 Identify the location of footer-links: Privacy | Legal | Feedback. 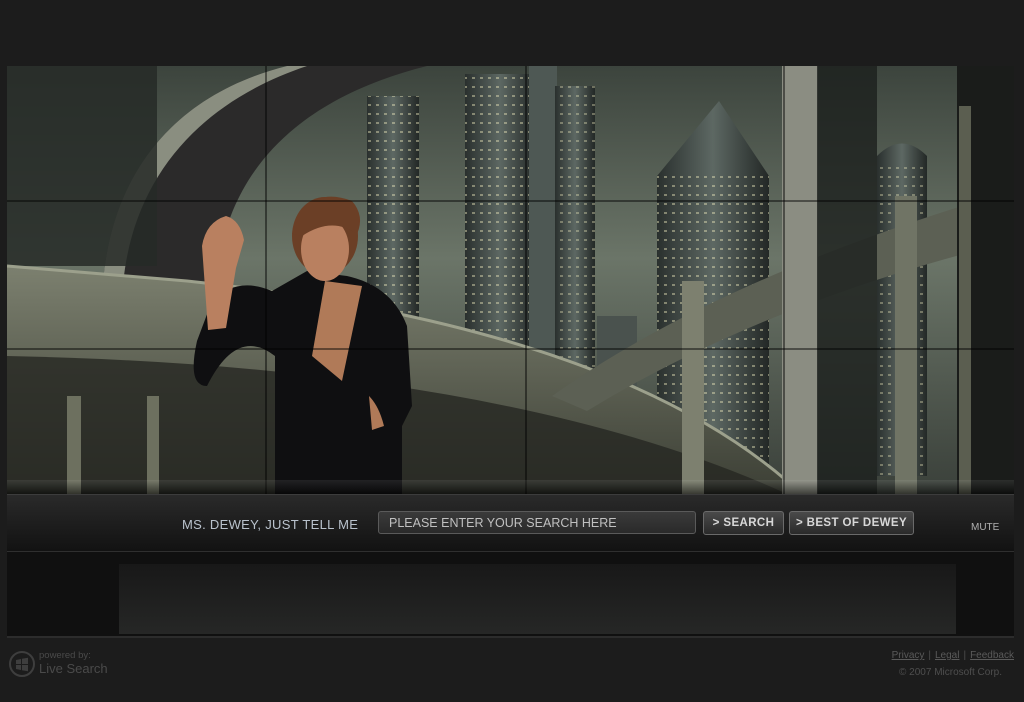
(953, 655).